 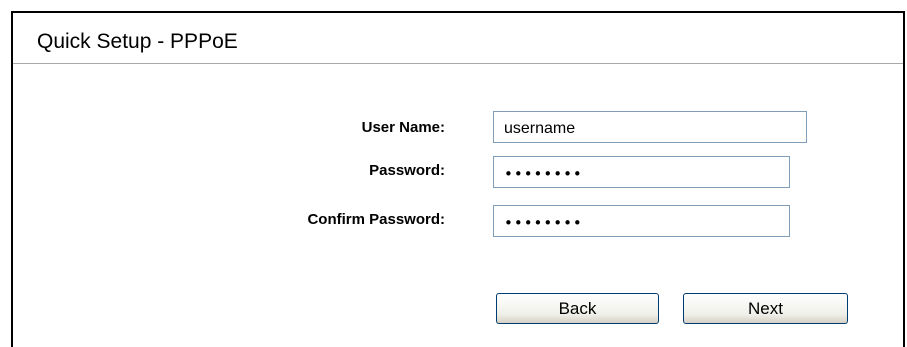 What do you see at coordinates (650, 127) in the screenshot?
I see `user-name-input` at bounding box center [650, 127].